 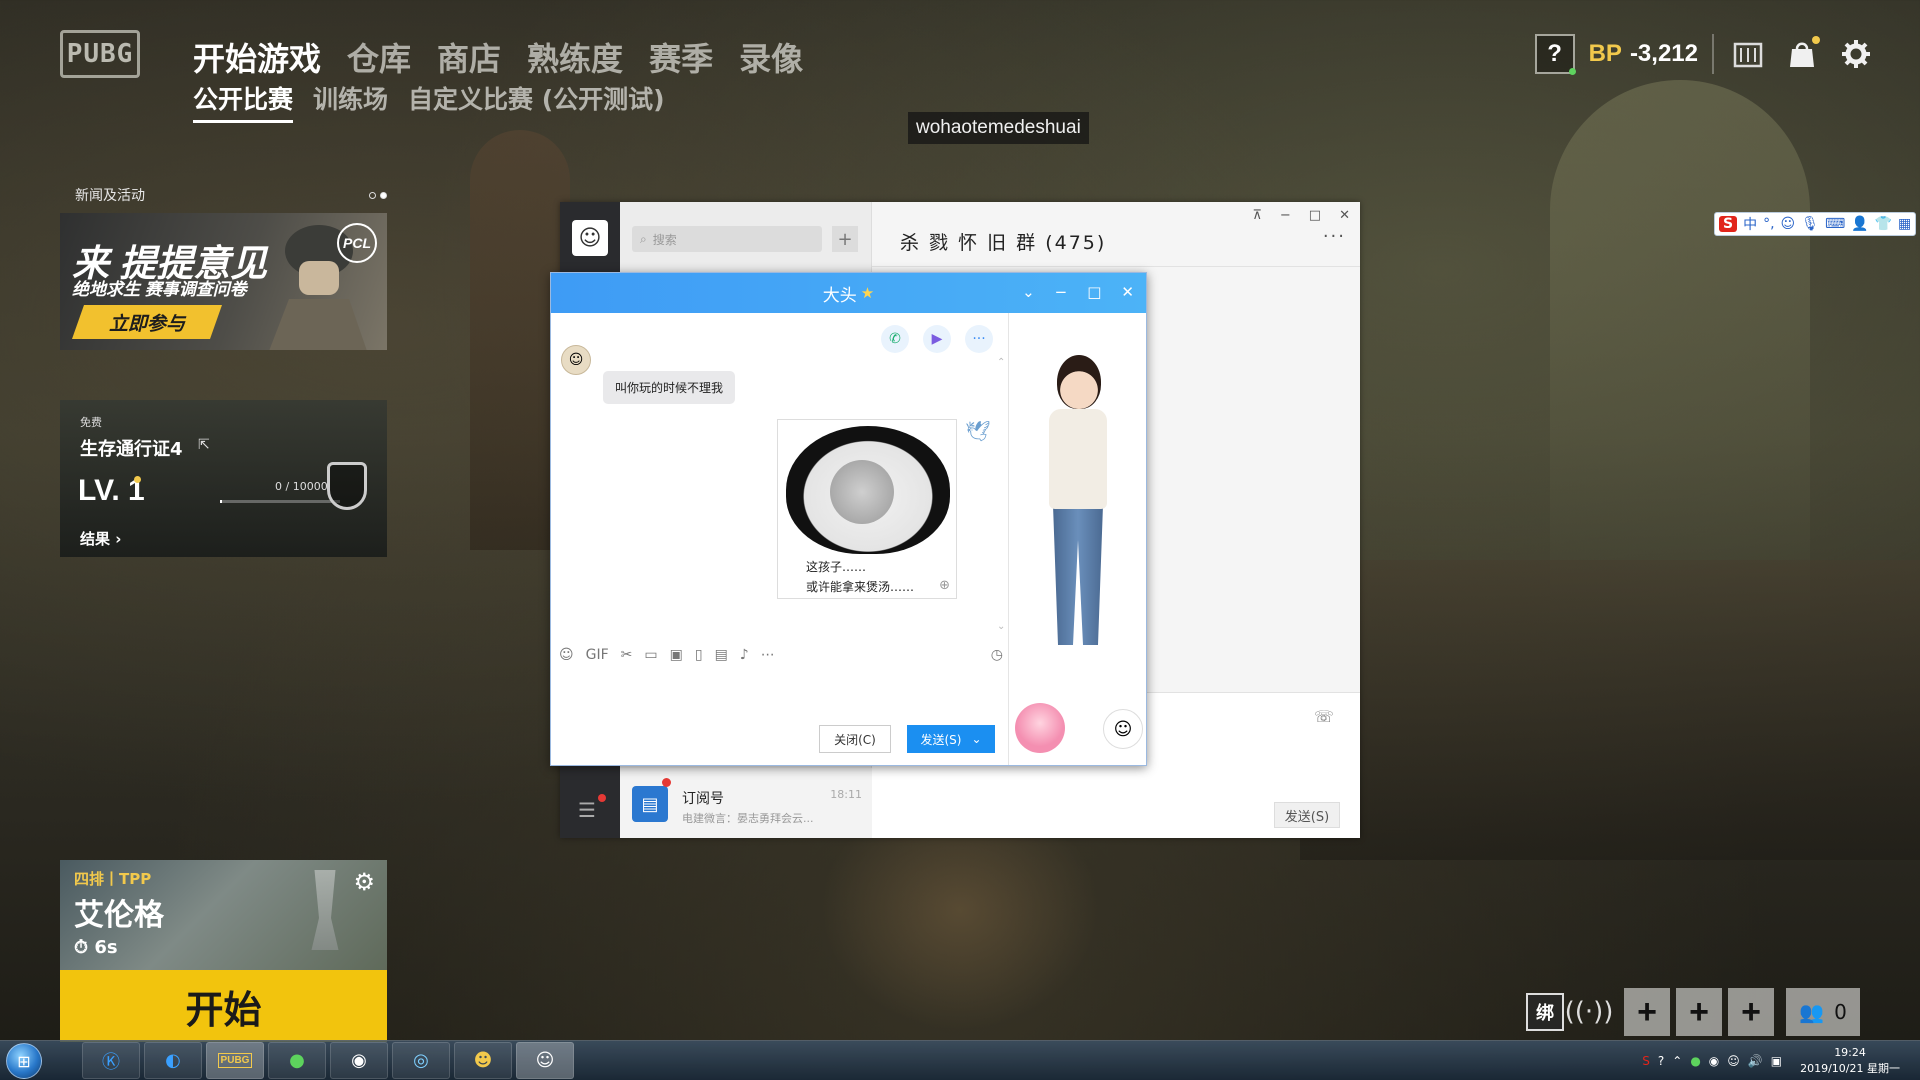 What do you see at coordinates (1748, 54) in the screenshot?
I see `crate-icon` at bounding box center [1748, 54].